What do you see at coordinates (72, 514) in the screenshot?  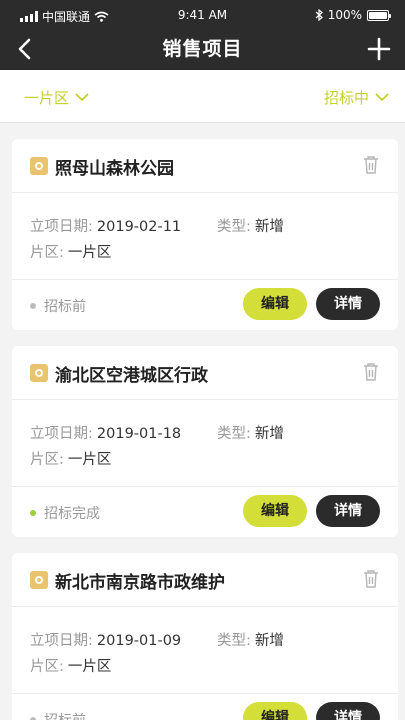 I see `status-text: 招标完成` at bounding box center [72, 514].